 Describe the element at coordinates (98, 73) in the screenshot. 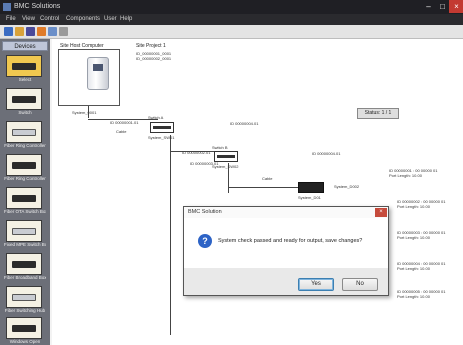

I see `server-icon` at that location.